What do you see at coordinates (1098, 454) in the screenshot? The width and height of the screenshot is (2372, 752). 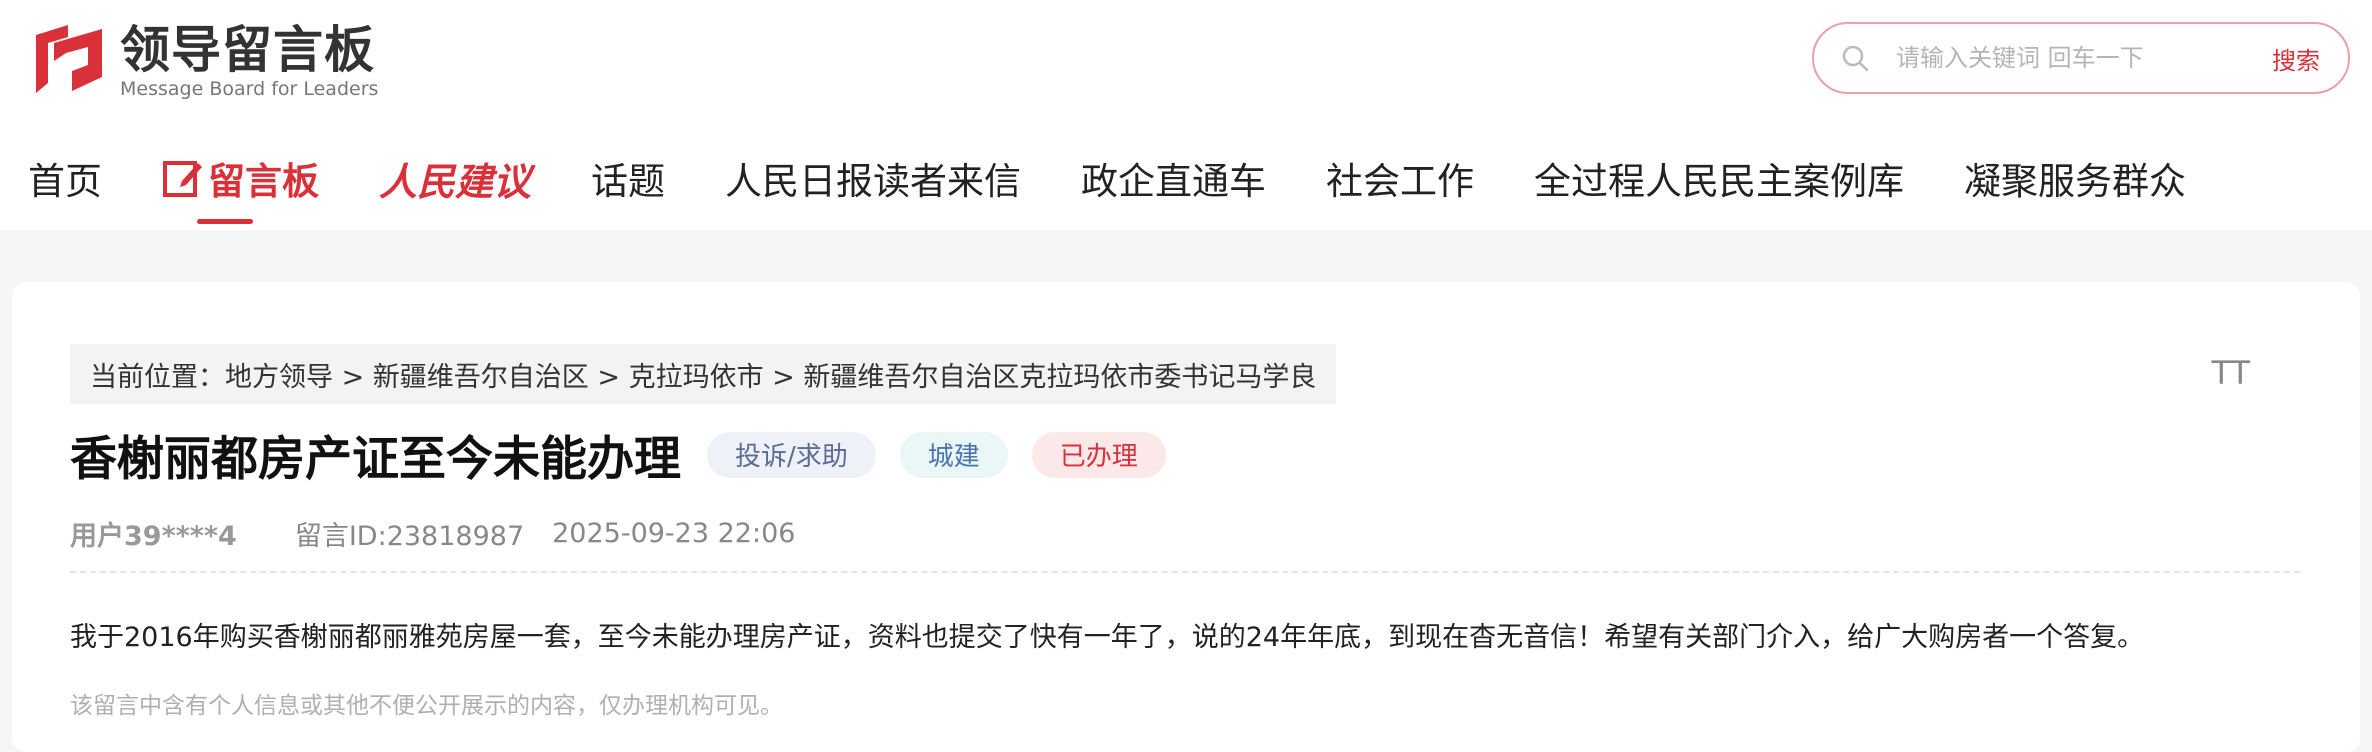 I see `status-badge: 已办理` at bounding box center [1098, 454].